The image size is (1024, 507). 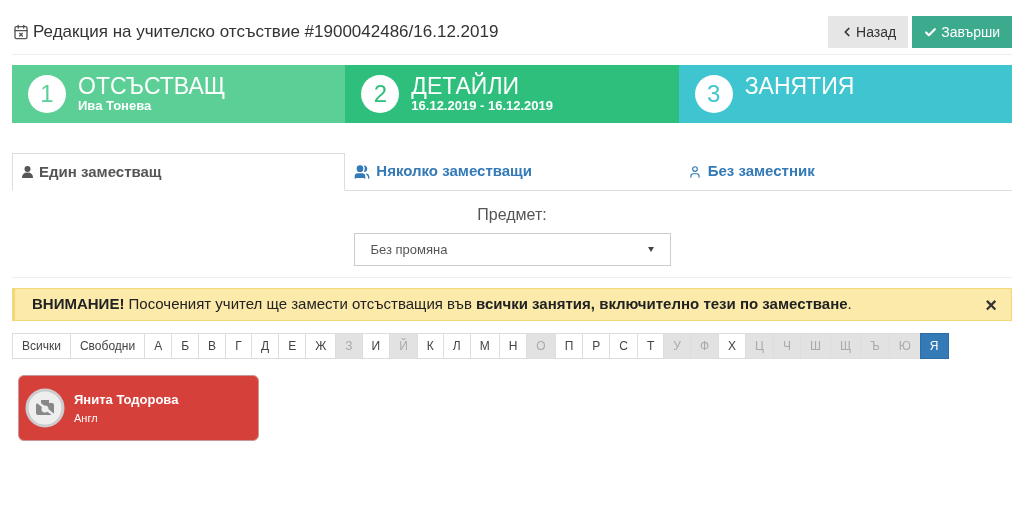 I want to click on letter-filter: Б, so click(x=185, y=346).